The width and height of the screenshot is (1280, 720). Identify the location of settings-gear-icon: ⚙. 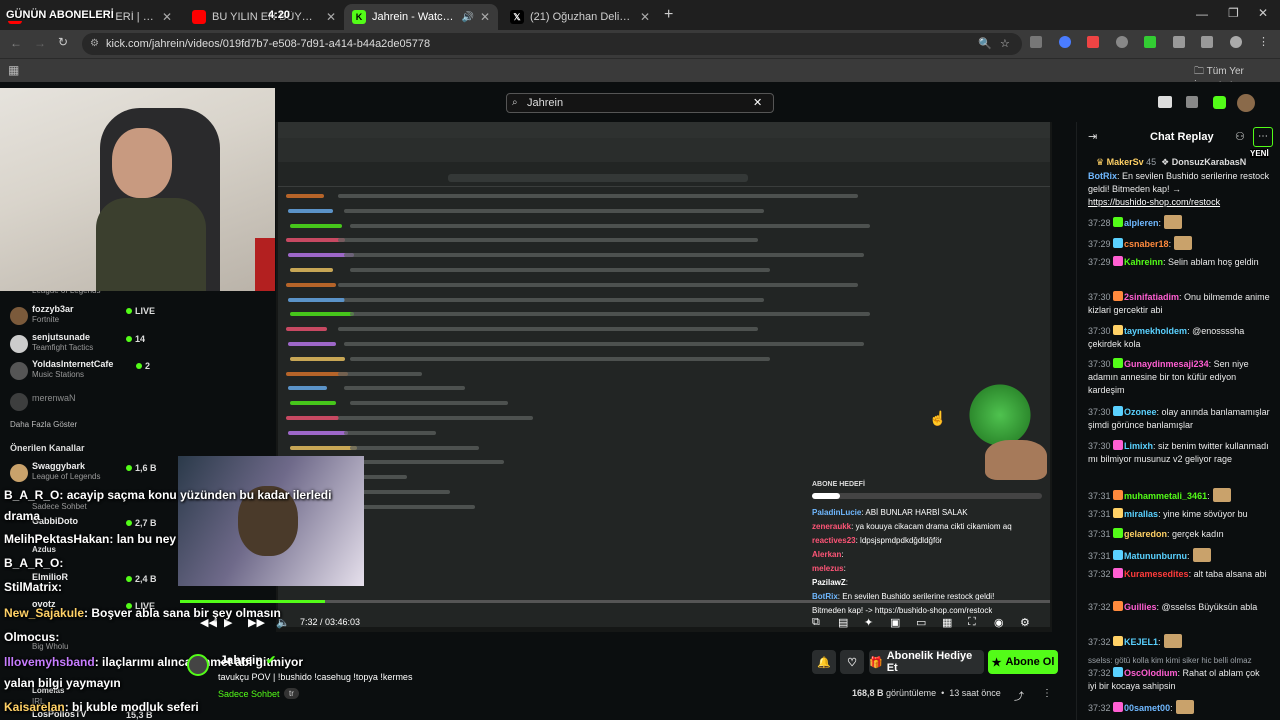
(1025, 622).